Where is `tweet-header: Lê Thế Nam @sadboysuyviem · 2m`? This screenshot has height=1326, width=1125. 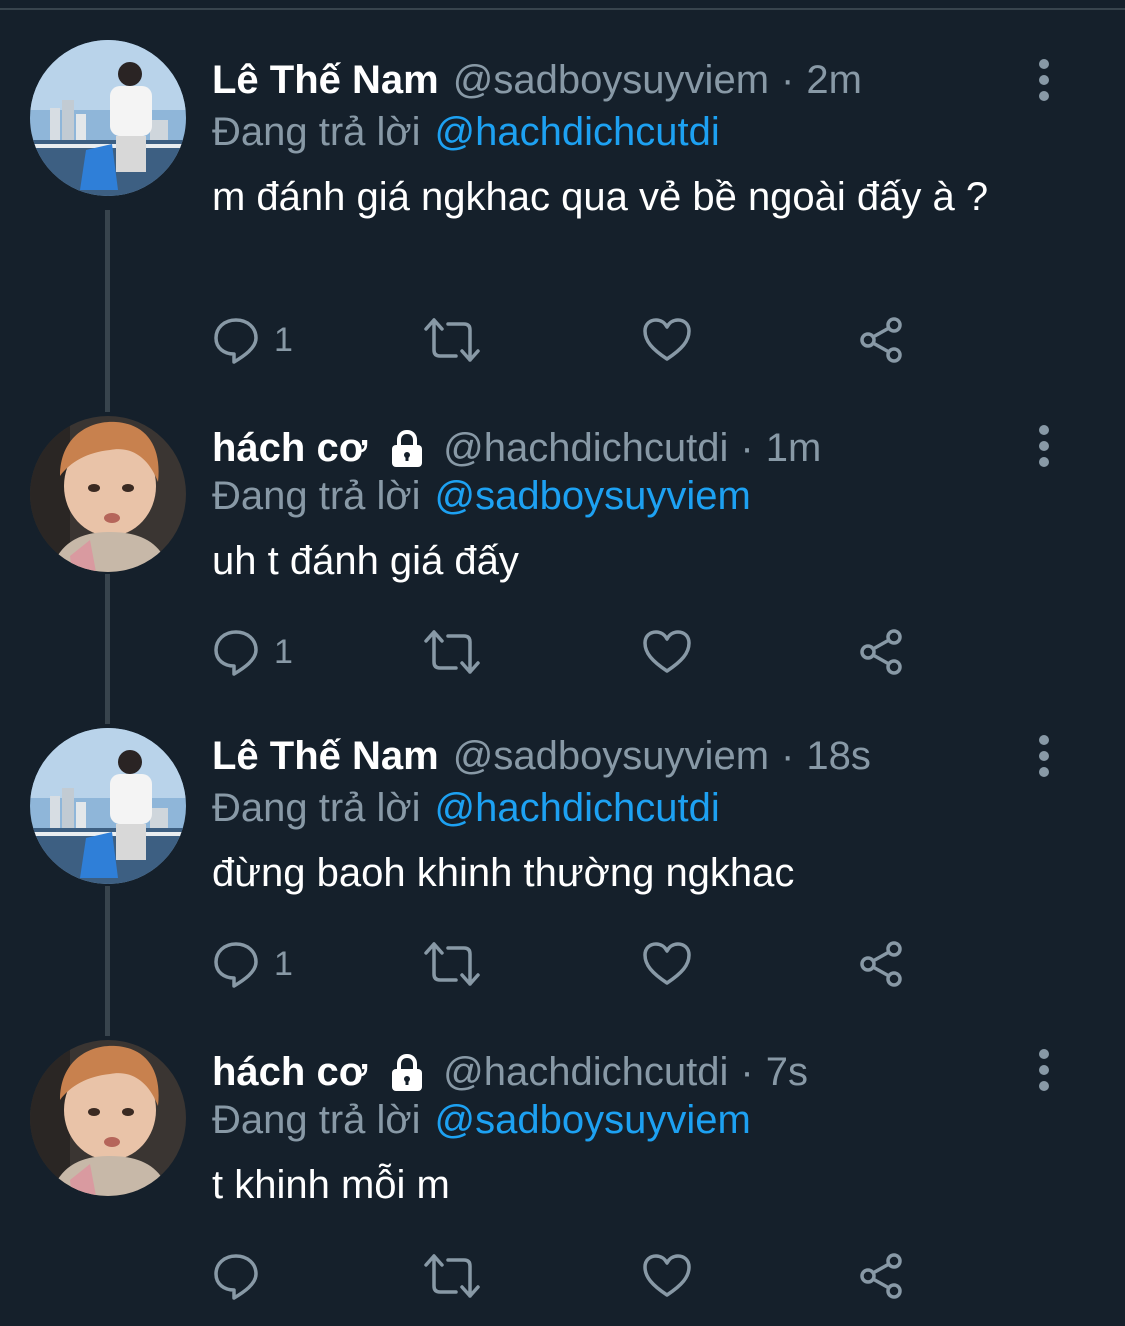
tweet-header: Lê Thế Nam @sadboysuyviem · 2m is located at coordinates (537, 80).